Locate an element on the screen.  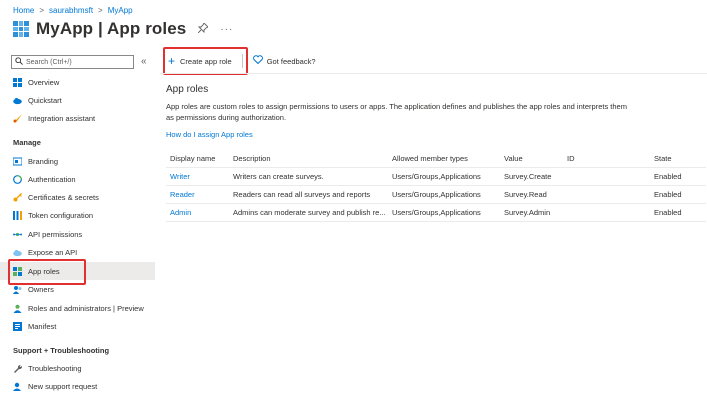
column-header-display-name: Display name is located at coordinates (197, 159).